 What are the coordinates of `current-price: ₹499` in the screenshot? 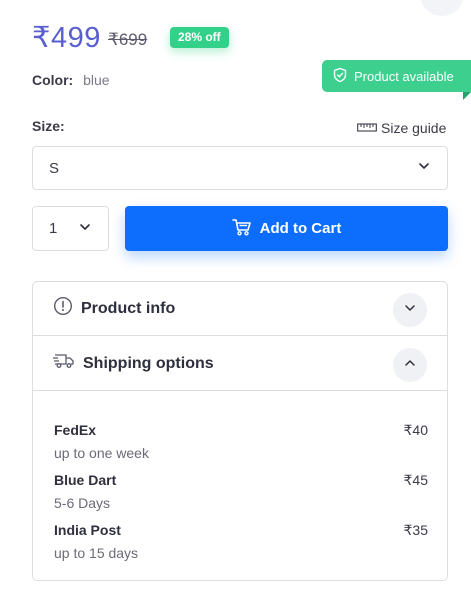 It's located at (66, 38).